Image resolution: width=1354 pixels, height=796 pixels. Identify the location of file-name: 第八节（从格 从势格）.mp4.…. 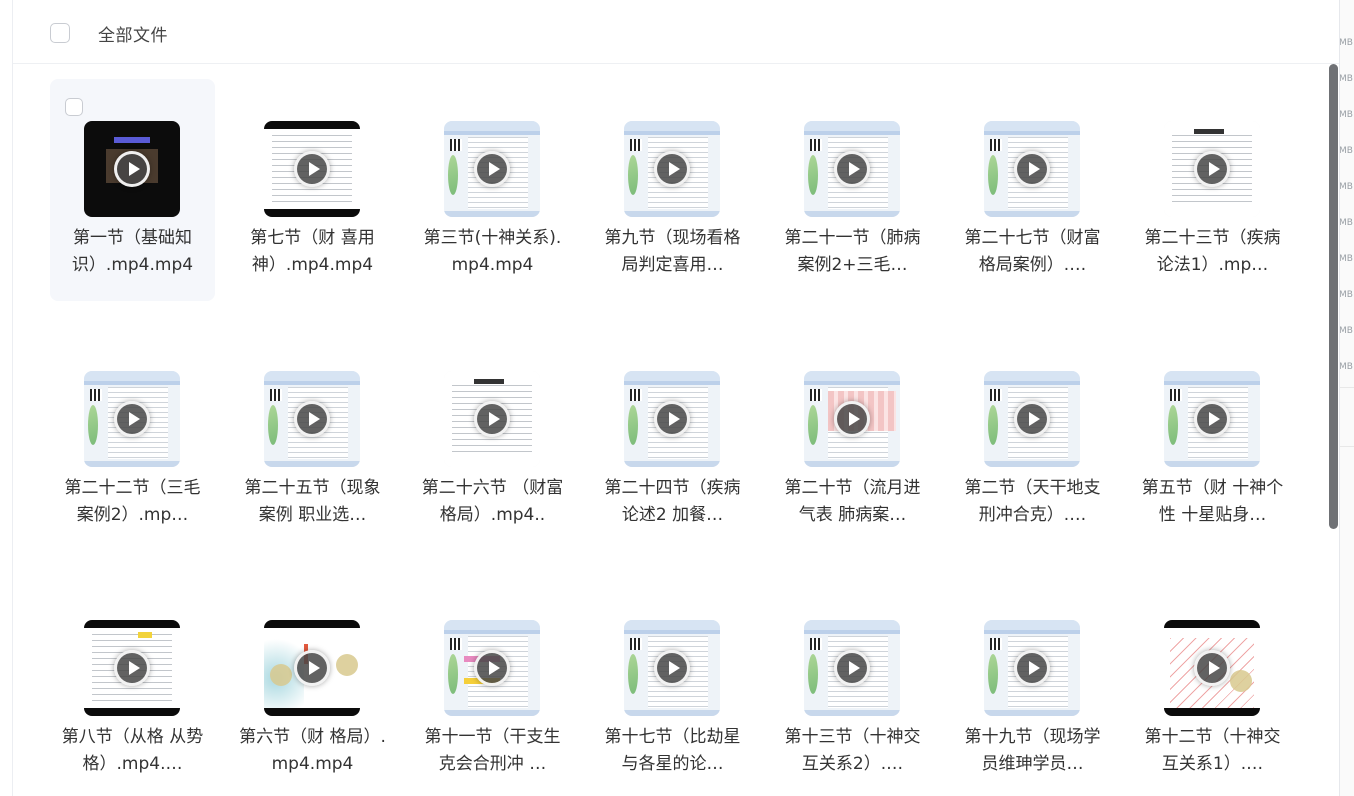
(132, 751).